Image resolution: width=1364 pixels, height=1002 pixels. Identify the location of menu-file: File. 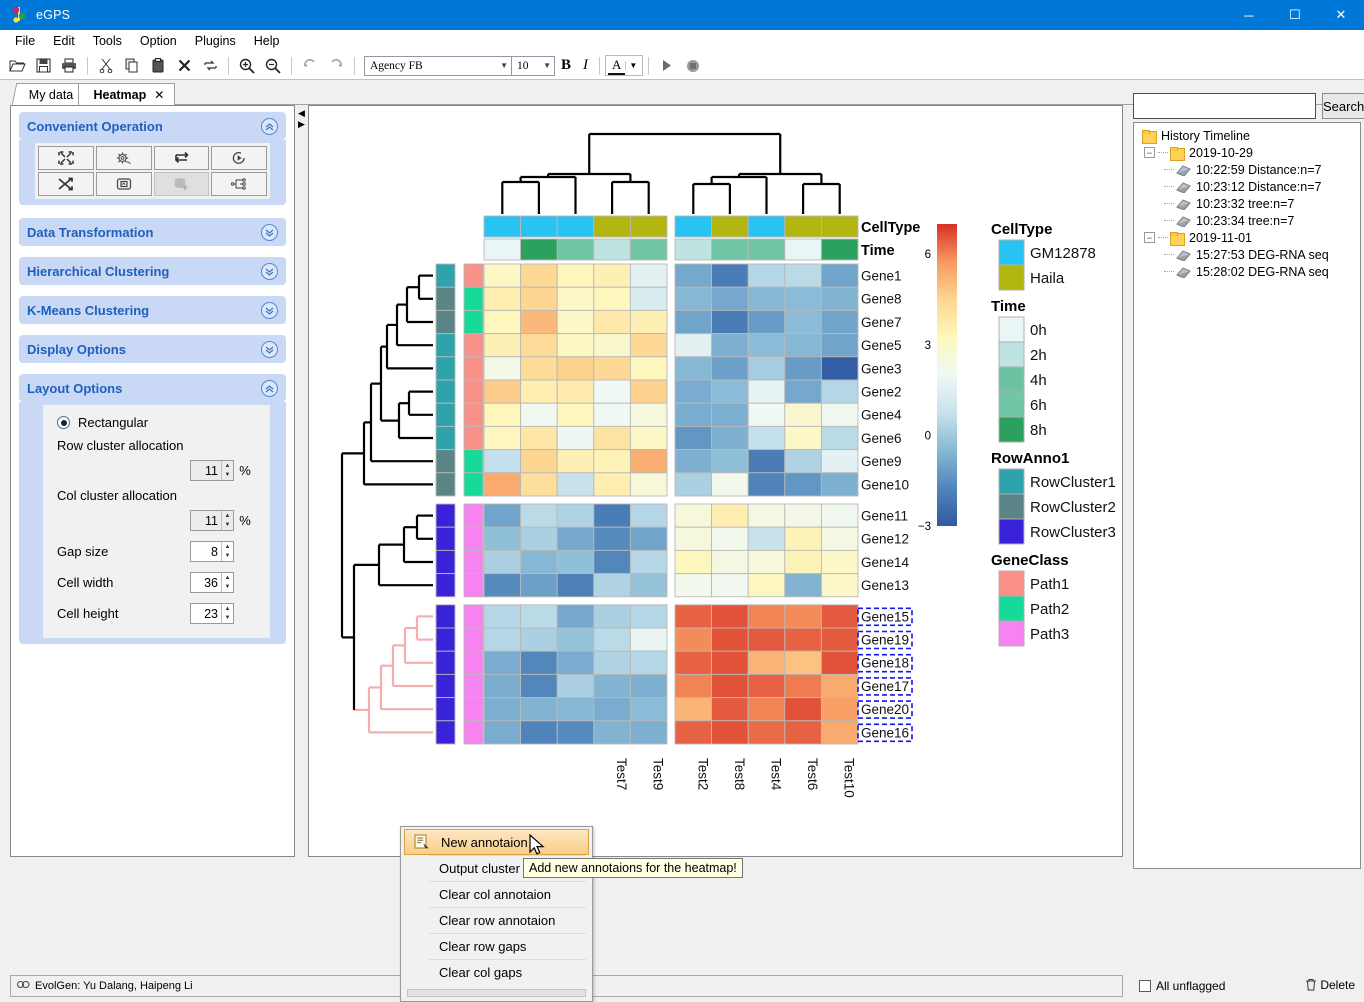
(25, 41).